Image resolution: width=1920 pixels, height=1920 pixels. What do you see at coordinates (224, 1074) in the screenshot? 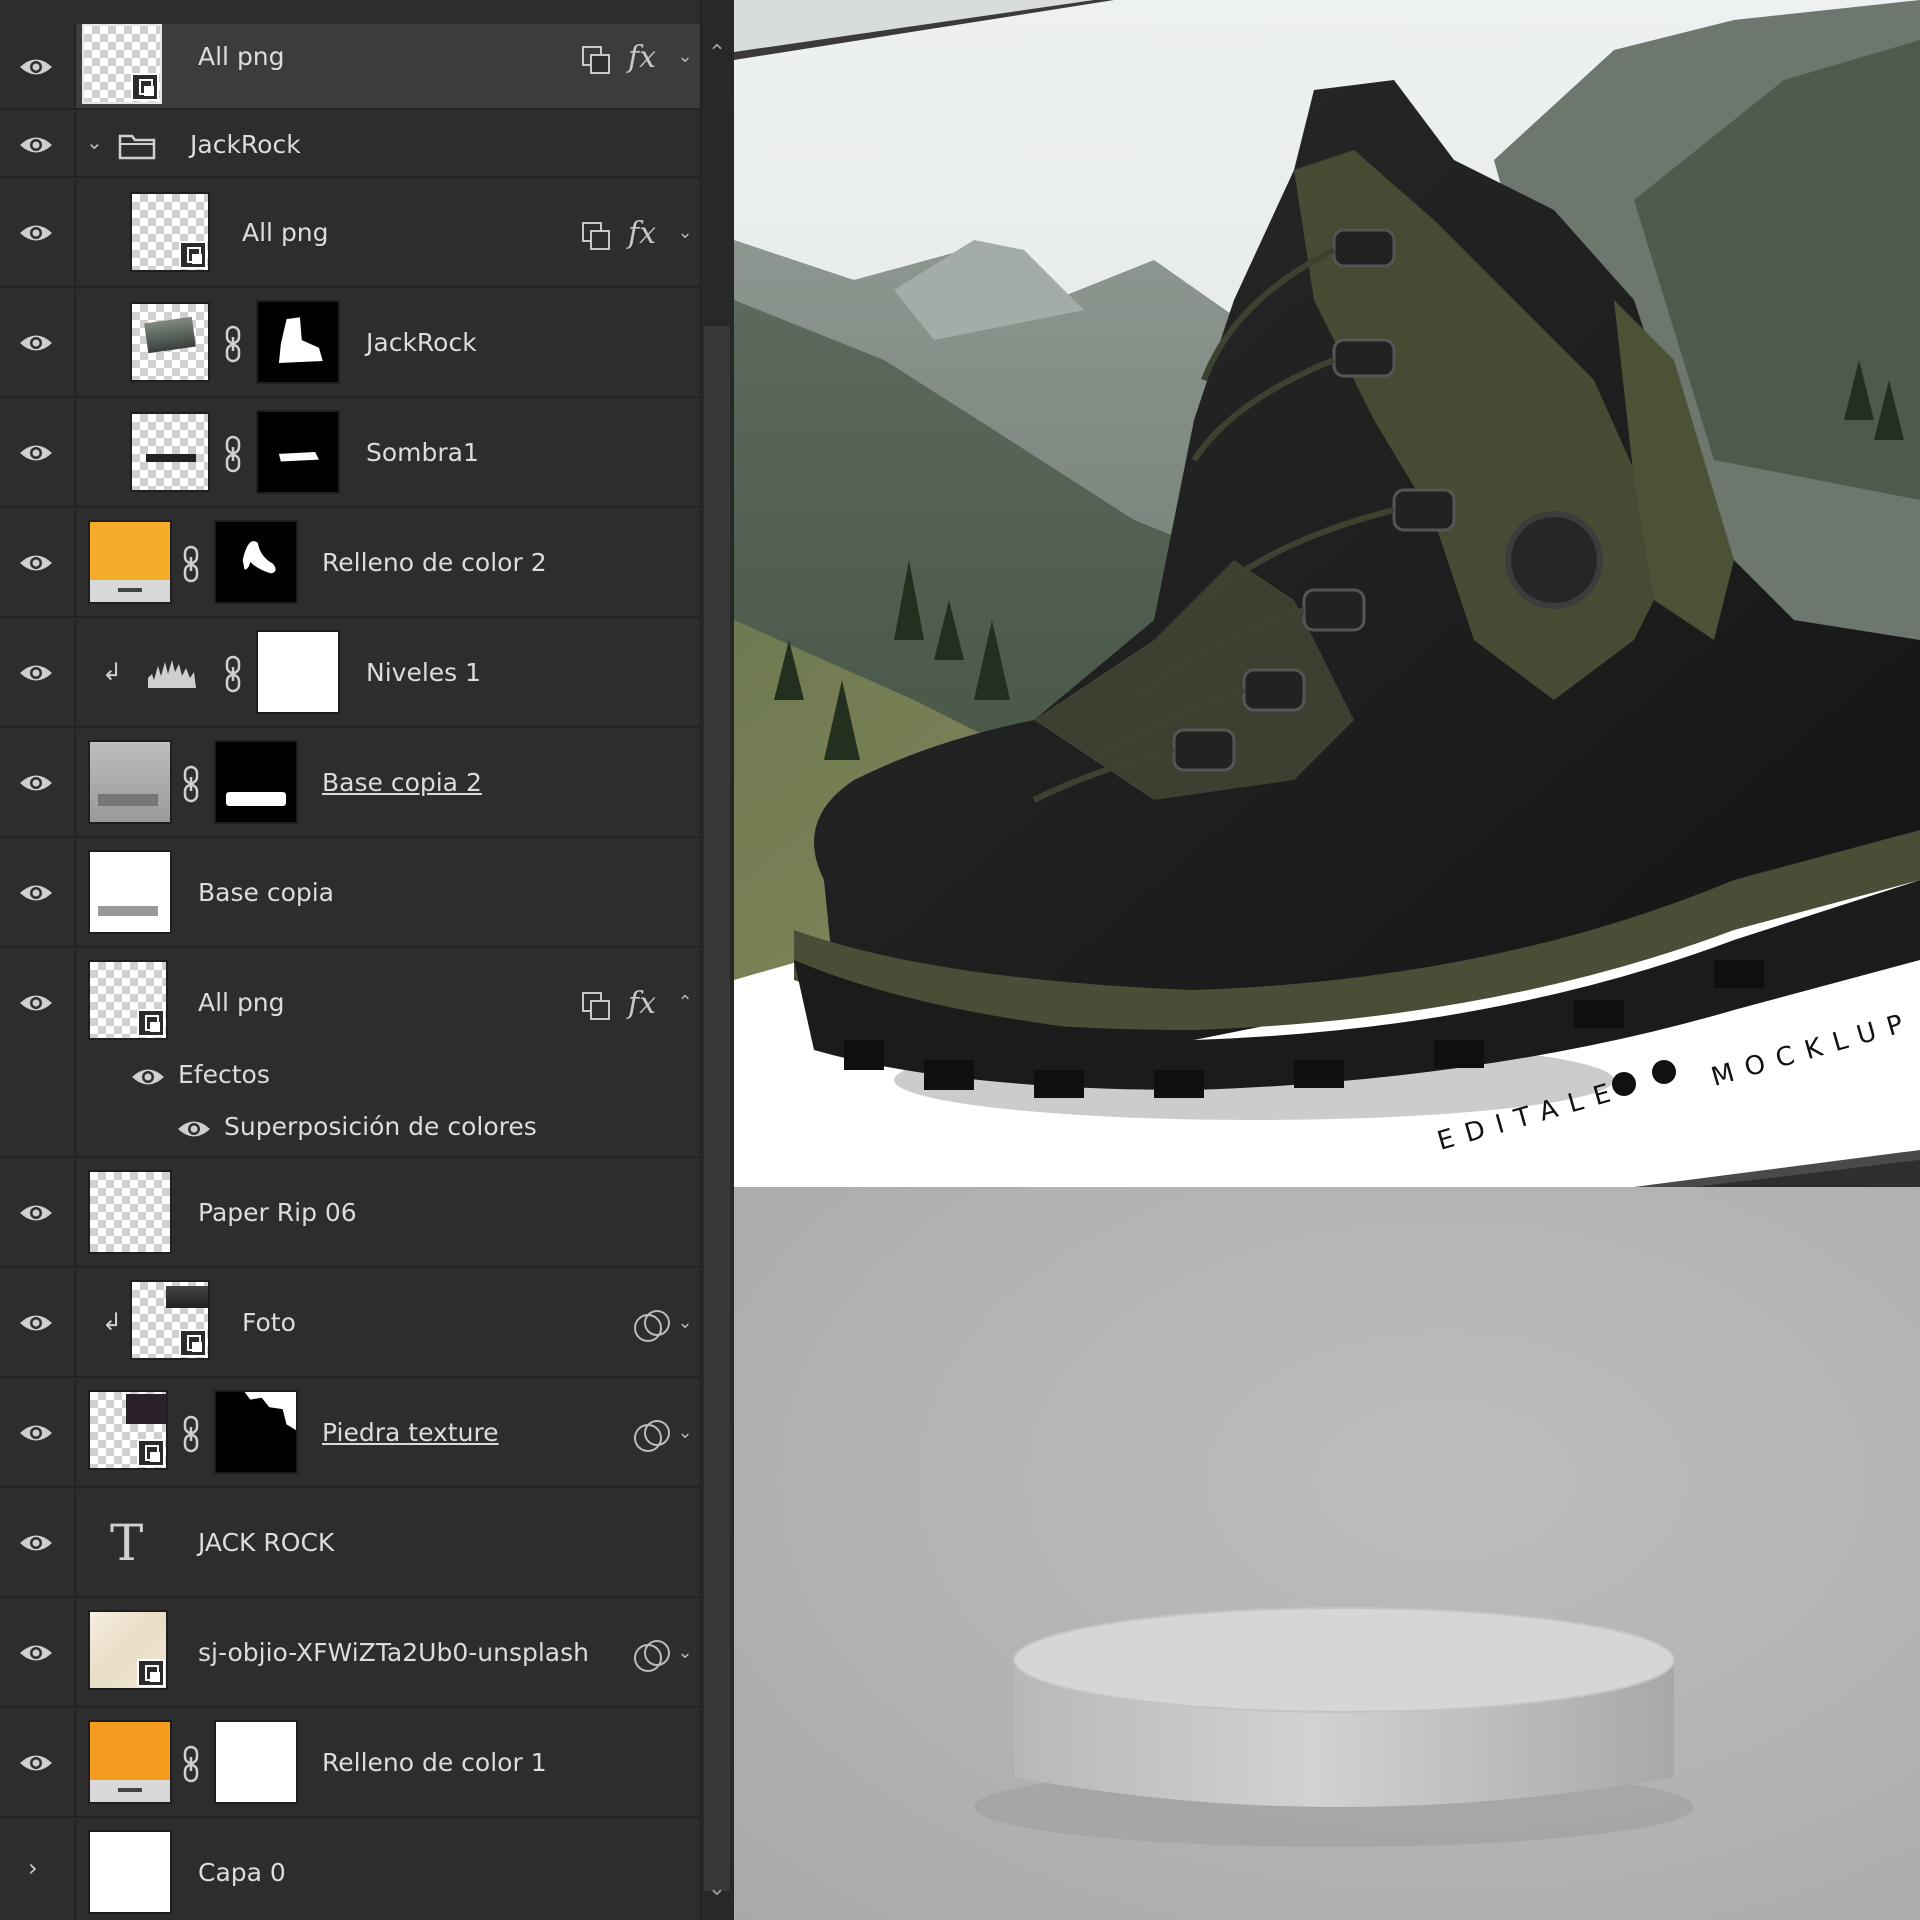
I see `effects-header: Efectos` at bounding box center [224, 1074].